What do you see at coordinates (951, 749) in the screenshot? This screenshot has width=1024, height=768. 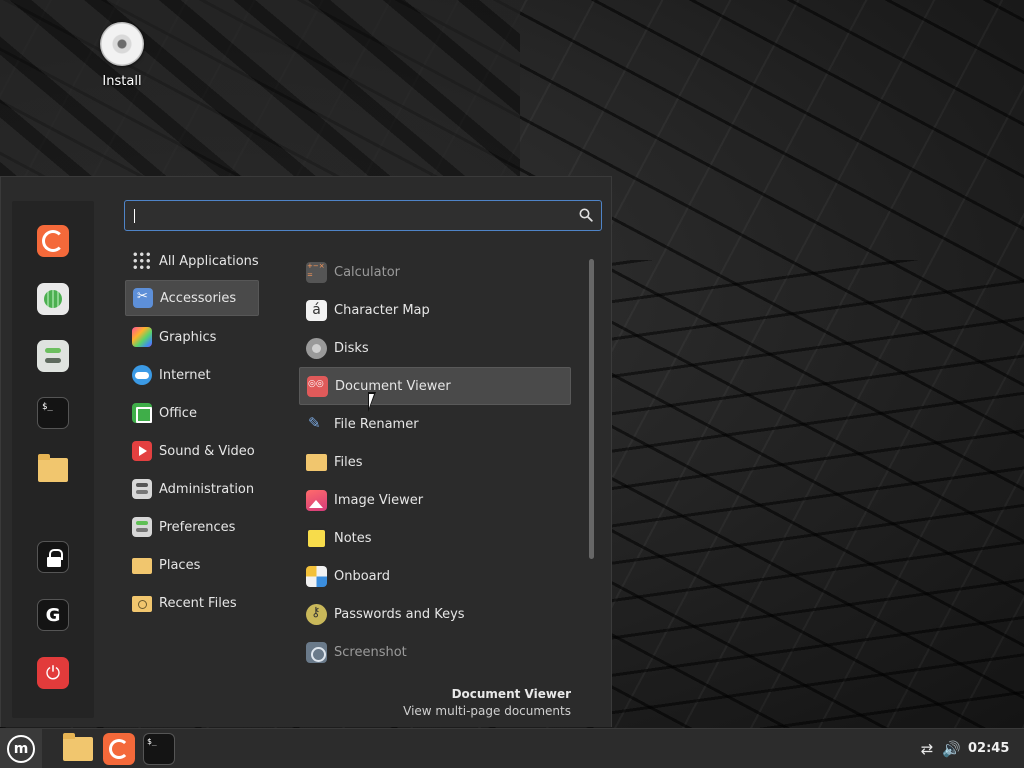 I see `volume-icon: 🔊` at bounding box center [951, 749].